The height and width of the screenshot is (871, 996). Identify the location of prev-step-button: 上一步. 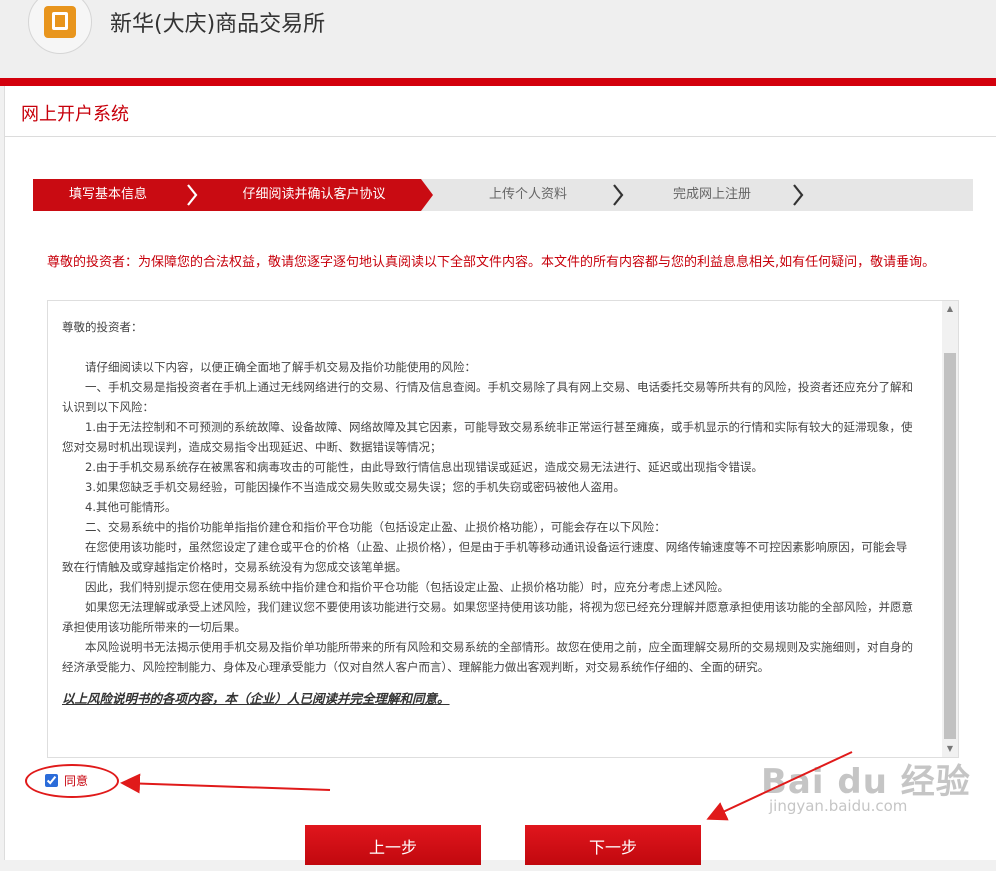
(393, 845).